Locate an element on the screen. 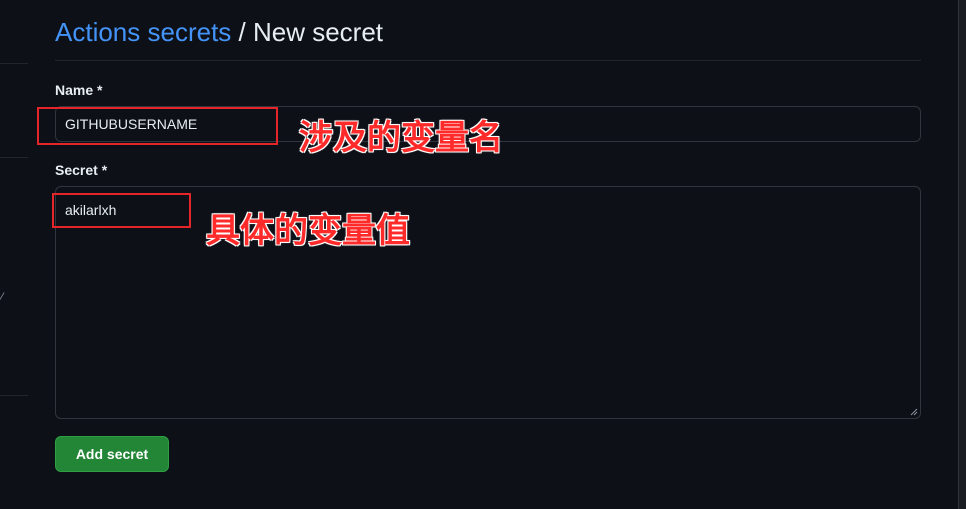  add-secret-button: Add secret is located at coordinates (112, 454).